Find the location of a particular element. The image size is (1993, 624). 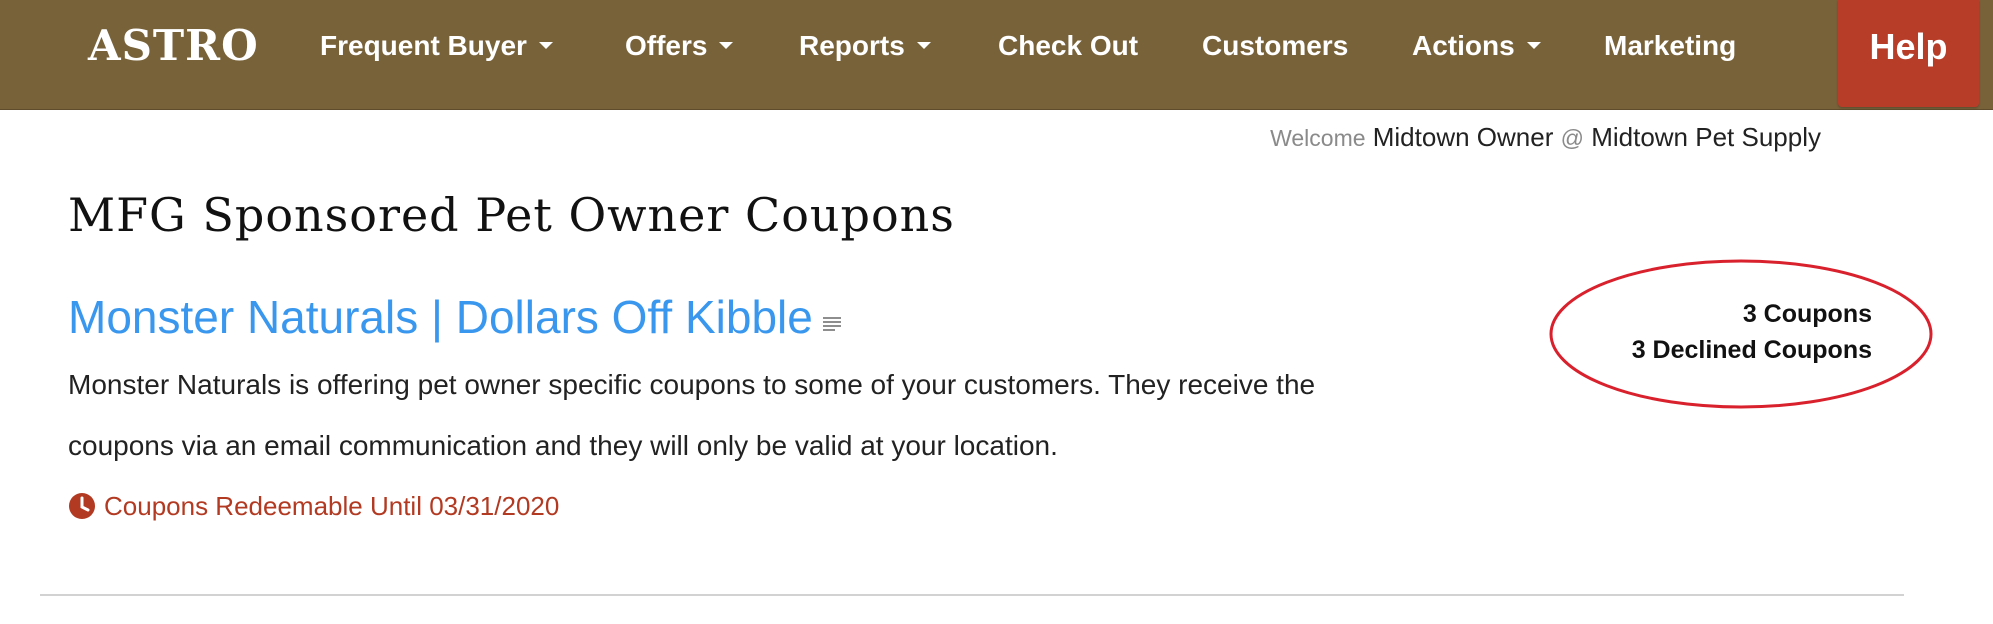

nav-marketing-label: Marketing is located at coordinates (1670, 45).